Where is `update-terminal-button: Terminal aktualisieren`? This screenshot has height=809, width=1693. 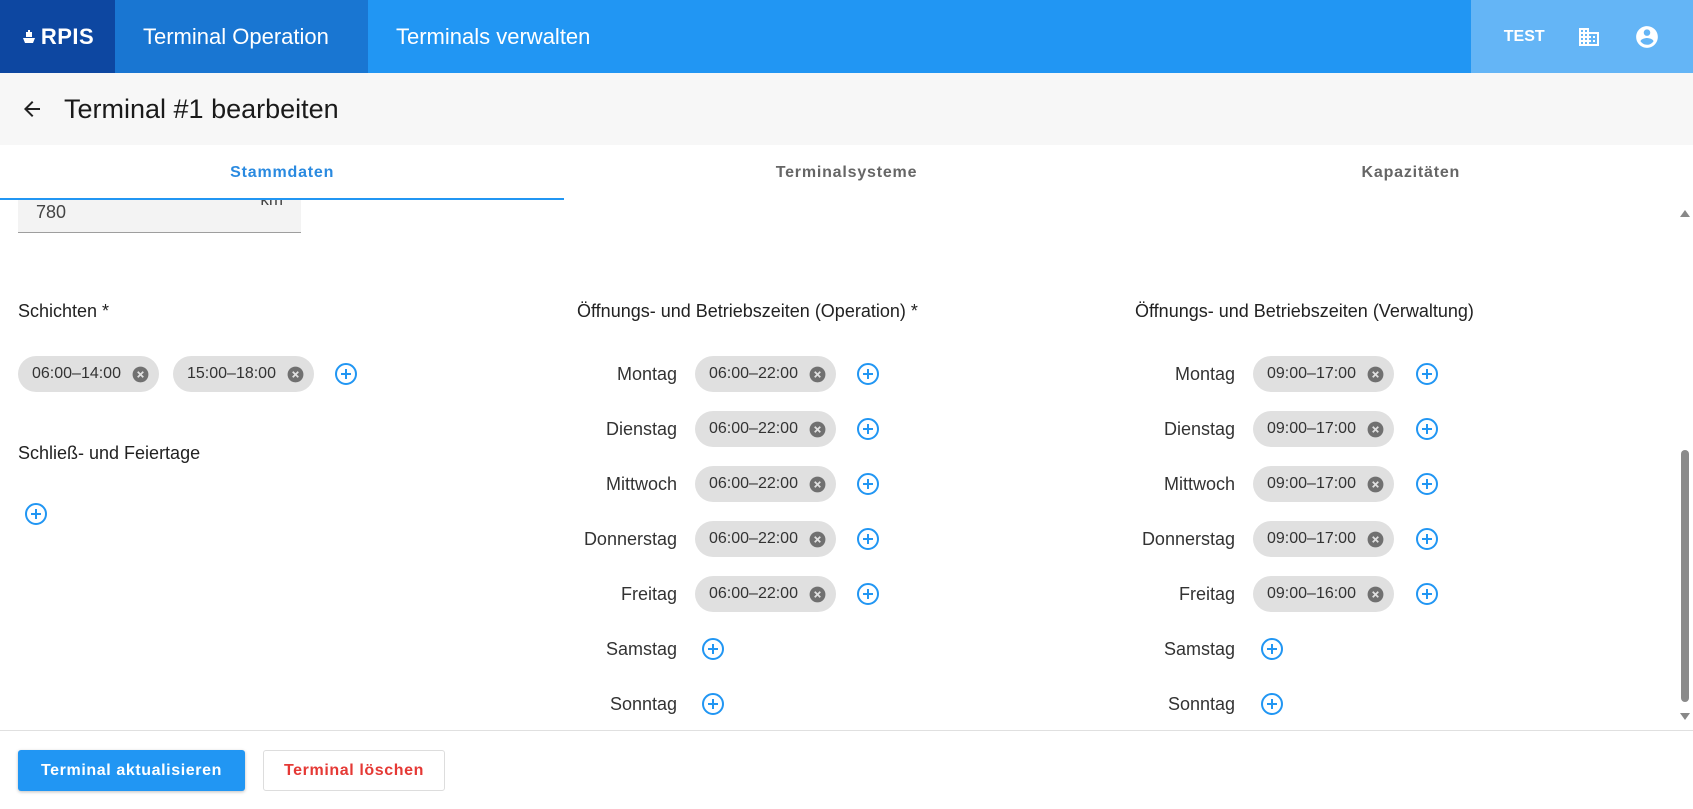
update-terminal-button: Terminal aktualisieren is located at coordinates (131, 770).